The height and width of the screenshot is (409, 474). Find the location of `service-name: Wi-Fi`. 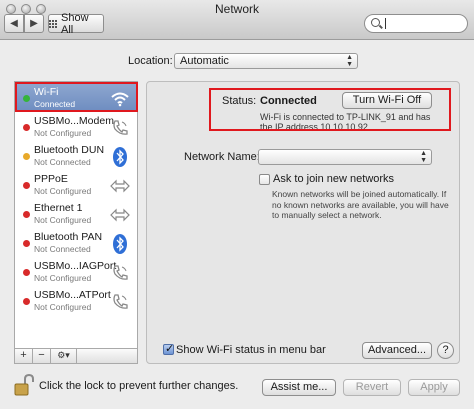

service-name: Wi-Fi is located at coordinates (46, 92).